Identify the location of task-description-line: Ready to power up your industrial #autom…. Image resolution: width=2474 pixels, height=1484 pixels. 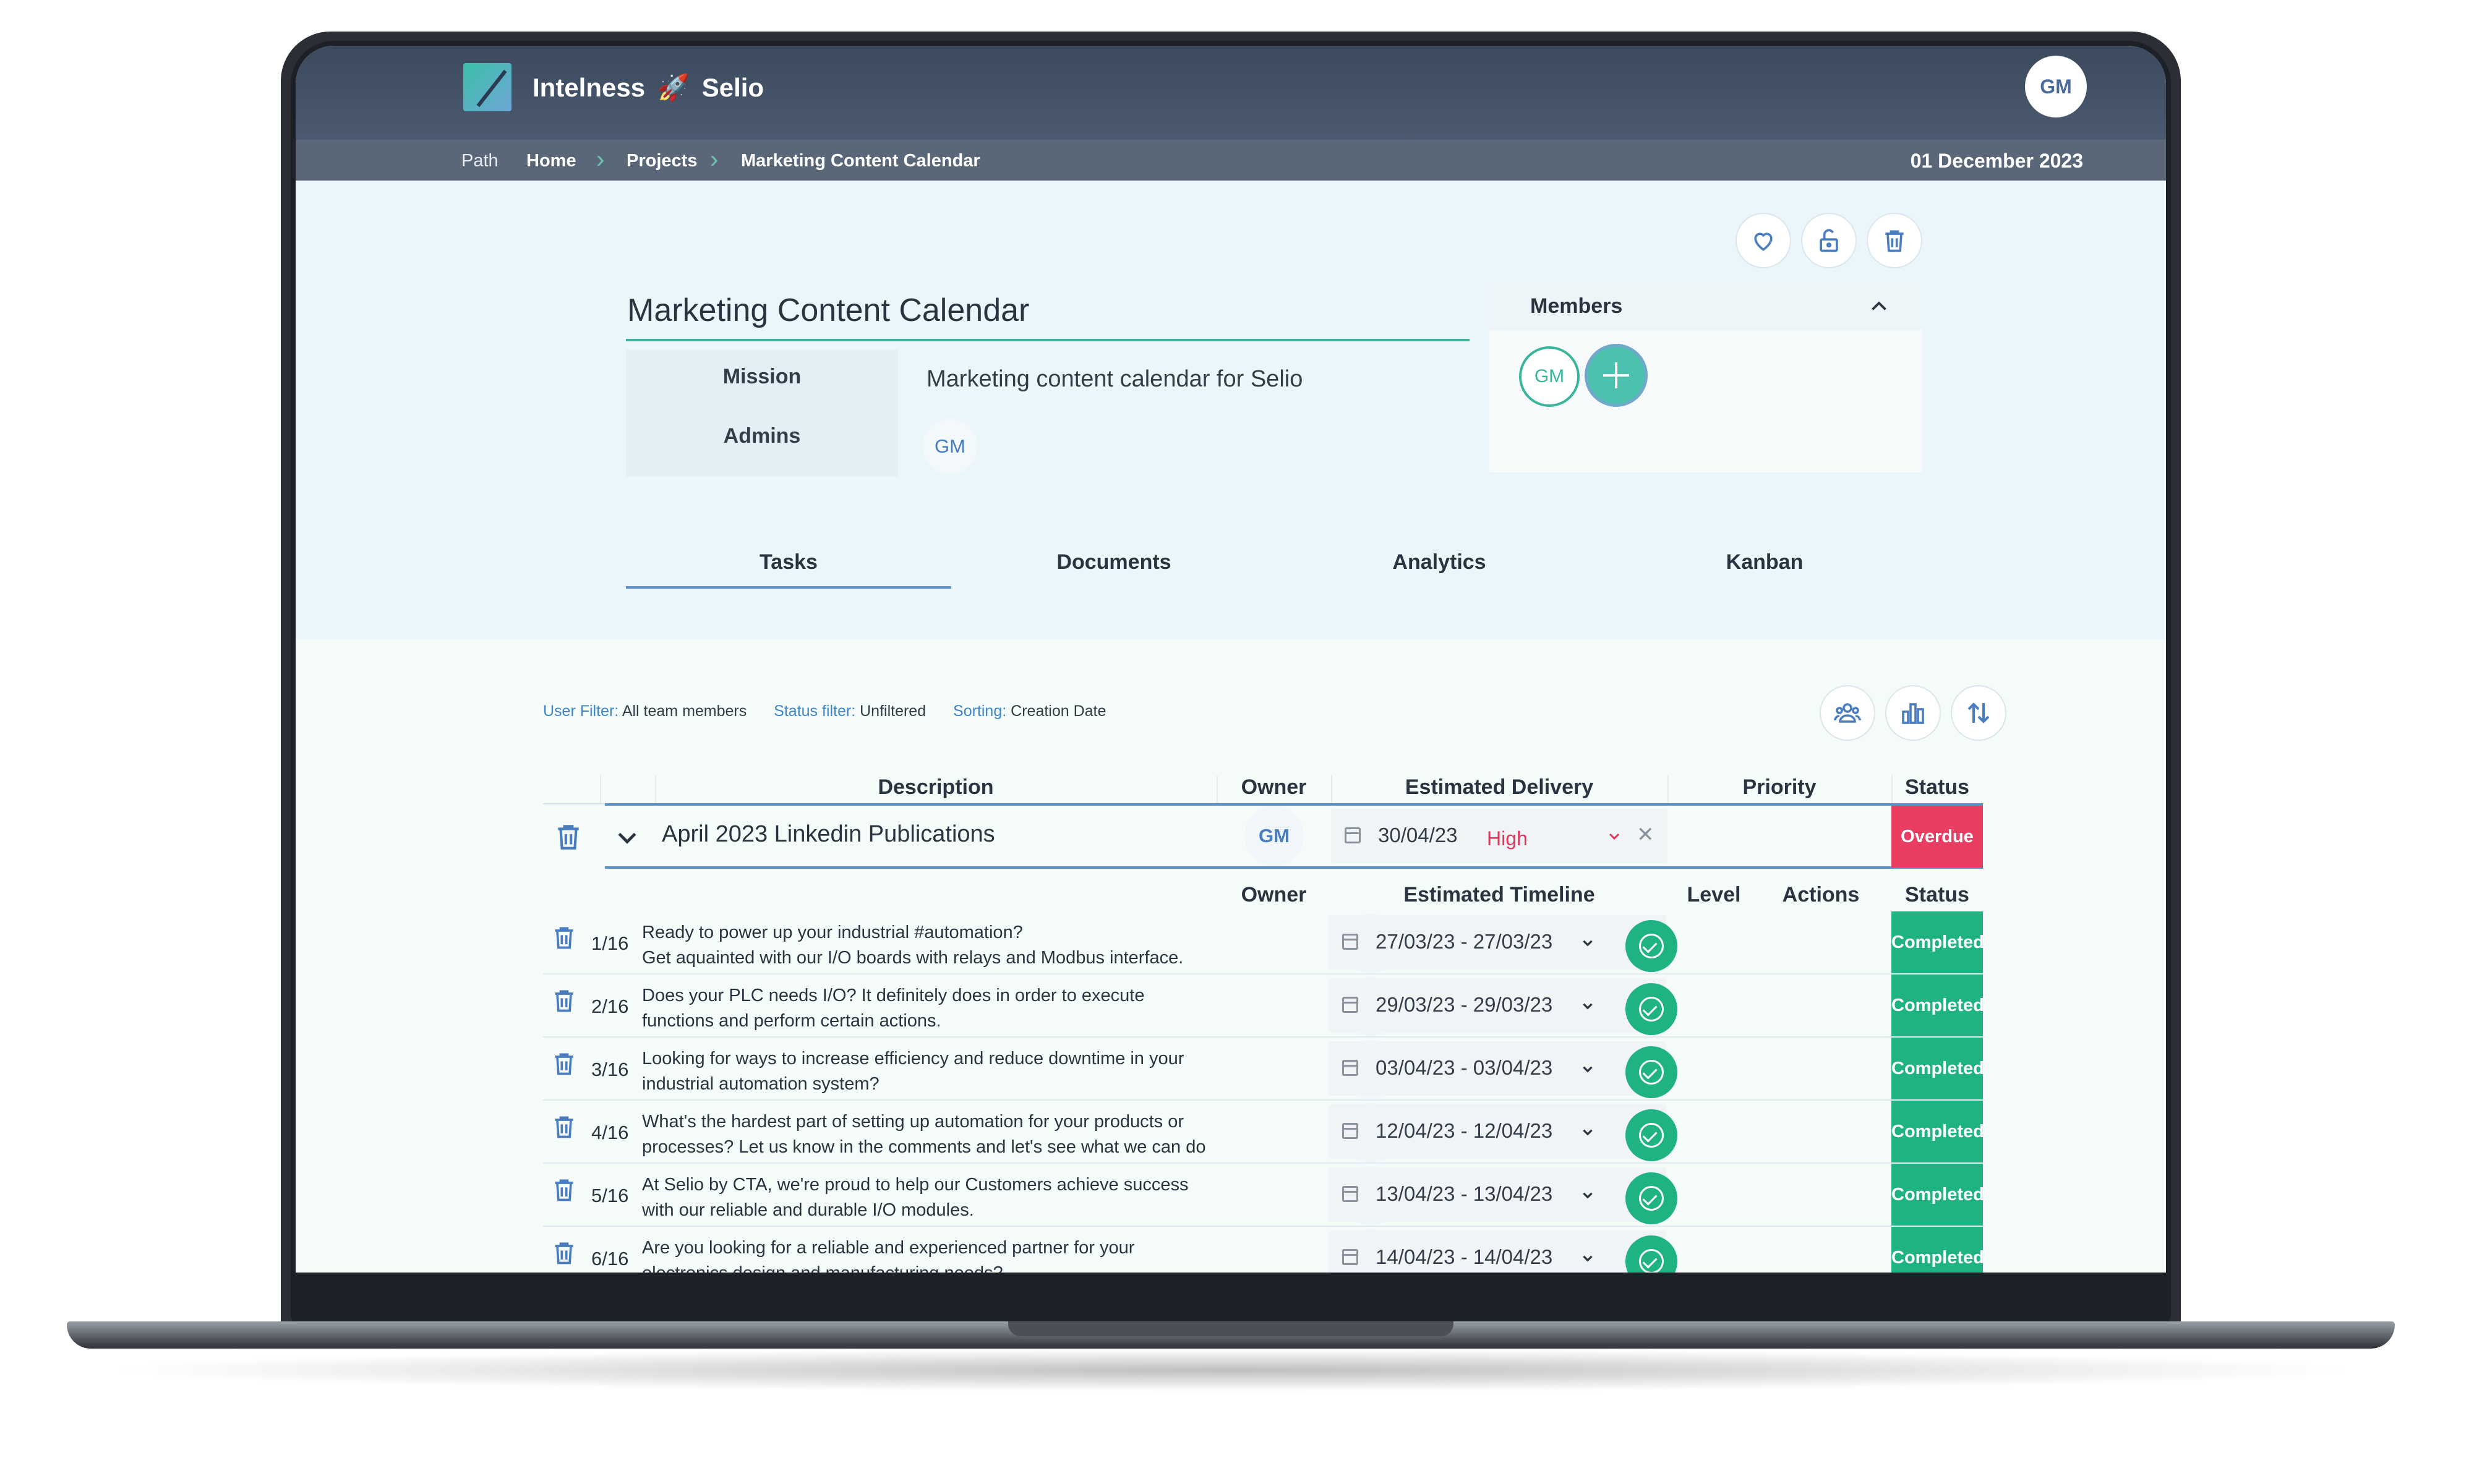
(832, 932).